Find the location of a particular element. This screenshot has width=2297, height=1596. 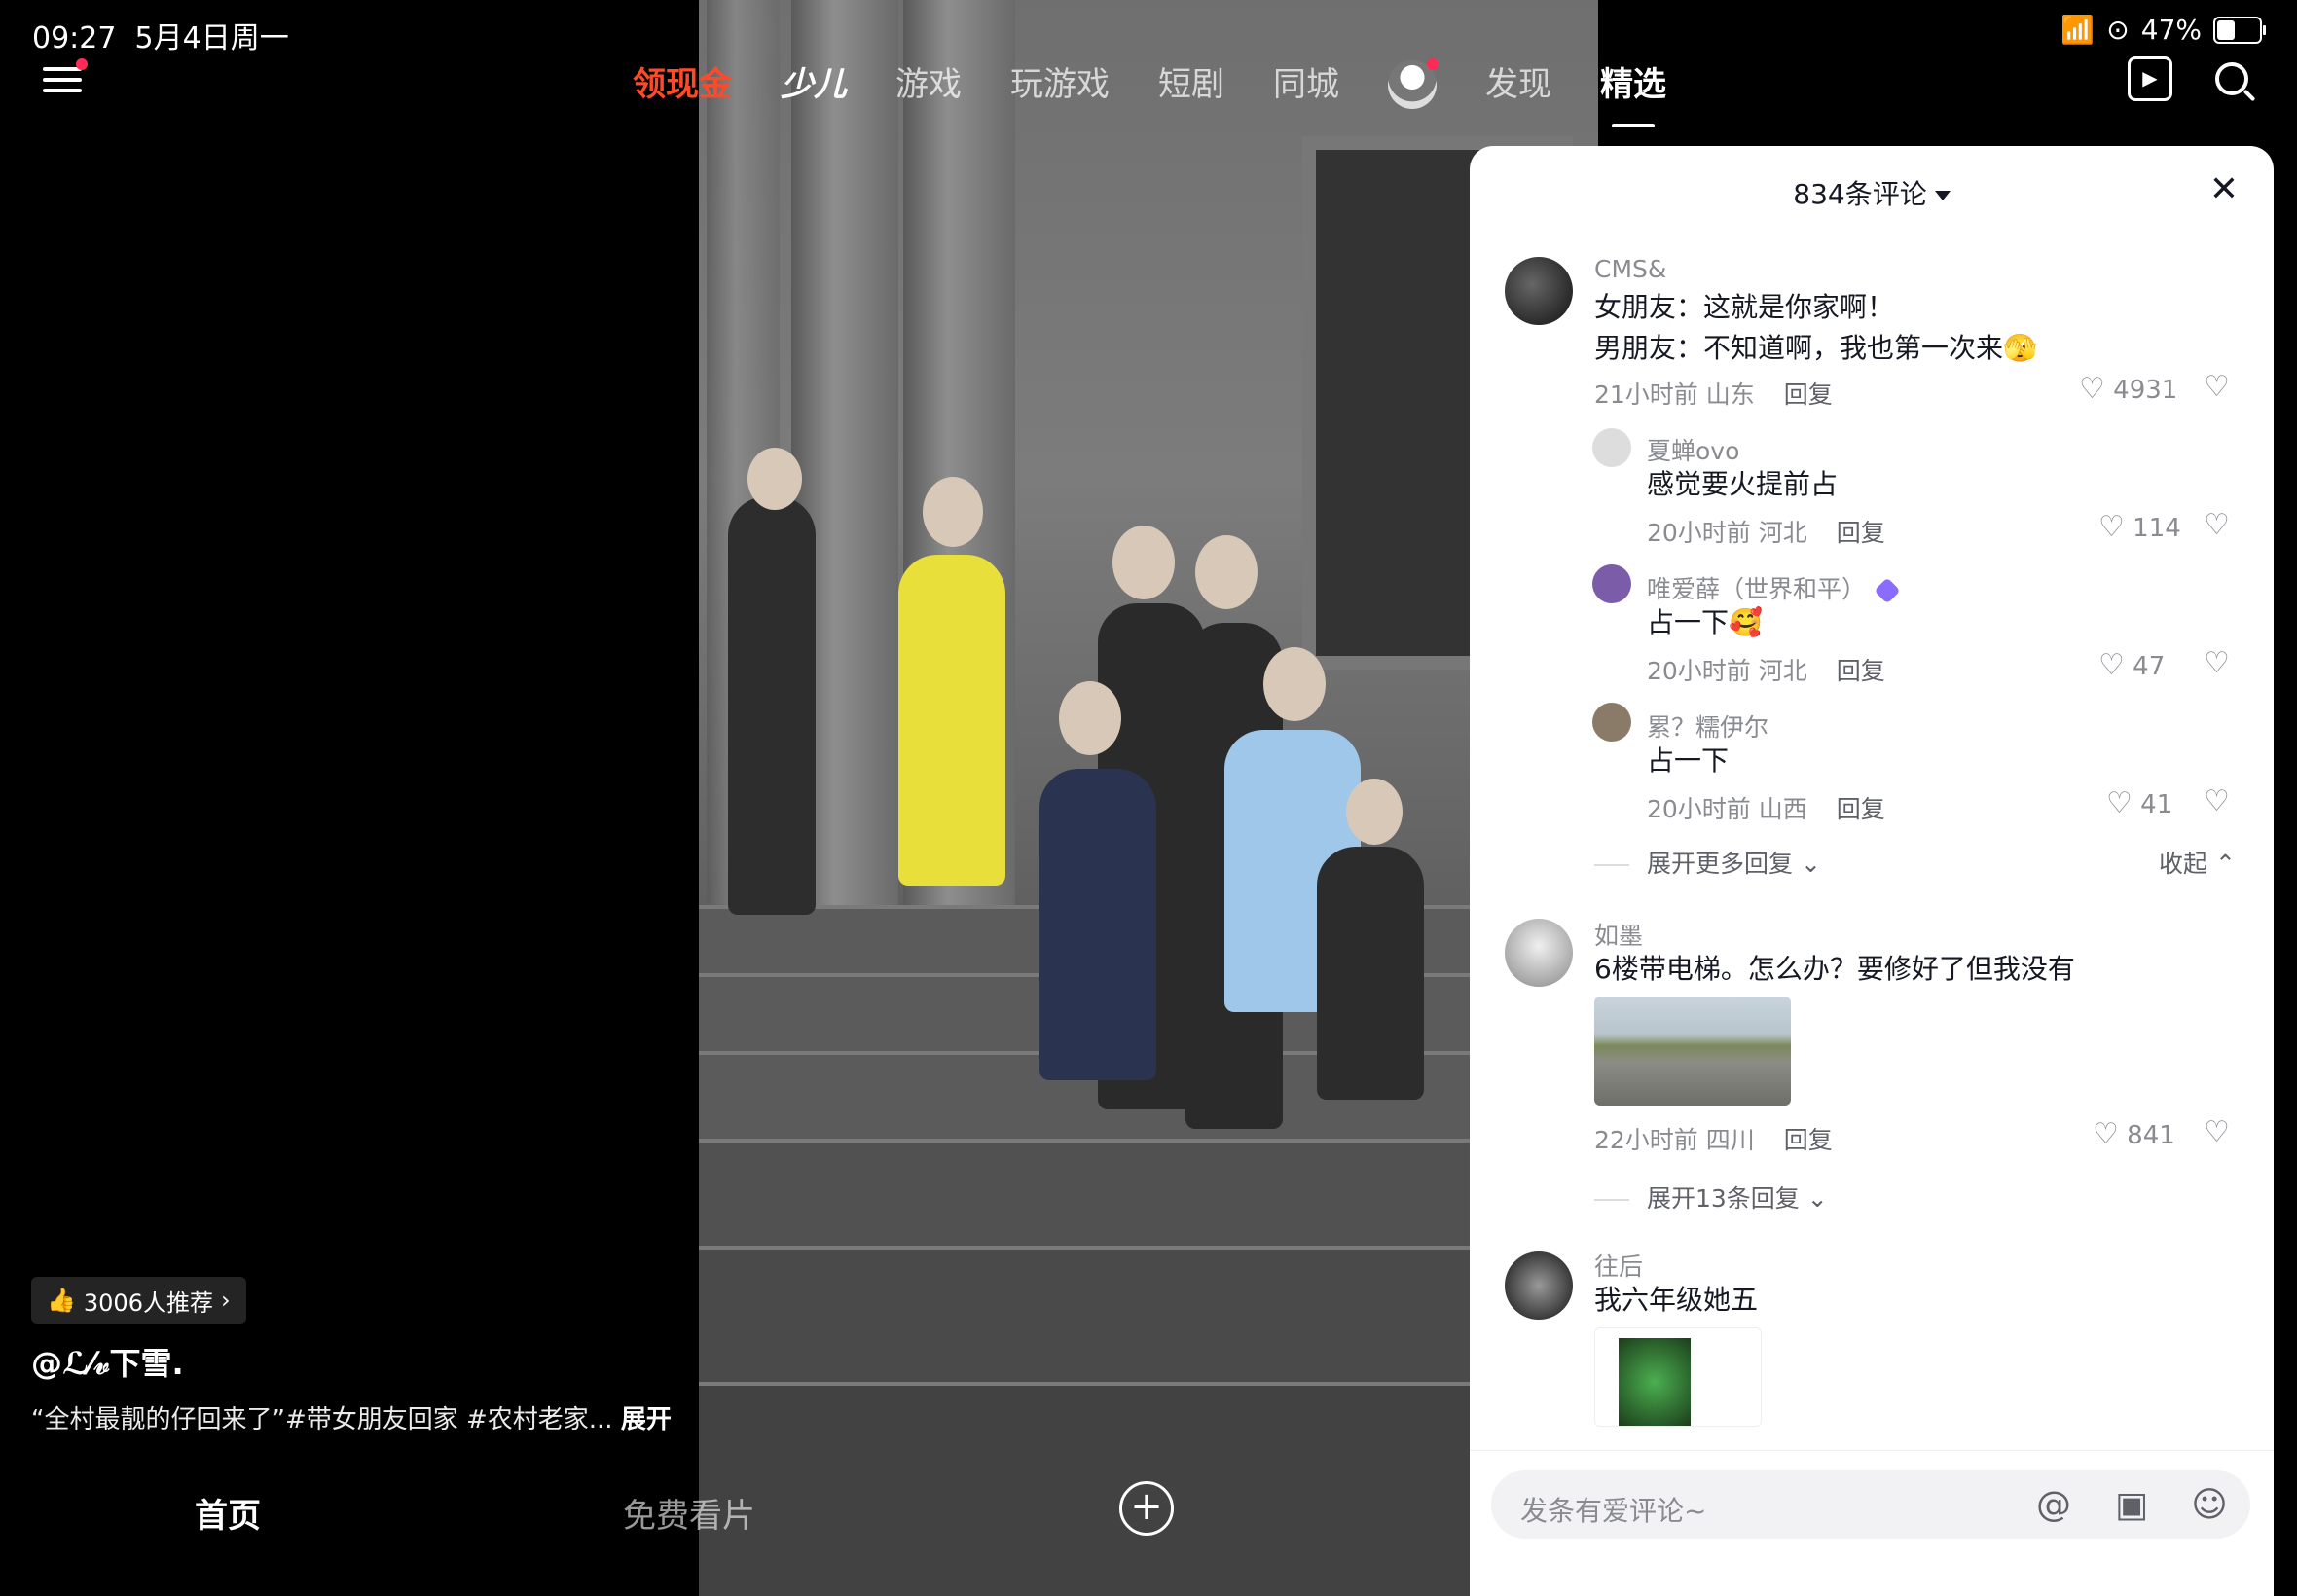

comment-text: 占一下🥰 is located at coordinates (1705, 622).